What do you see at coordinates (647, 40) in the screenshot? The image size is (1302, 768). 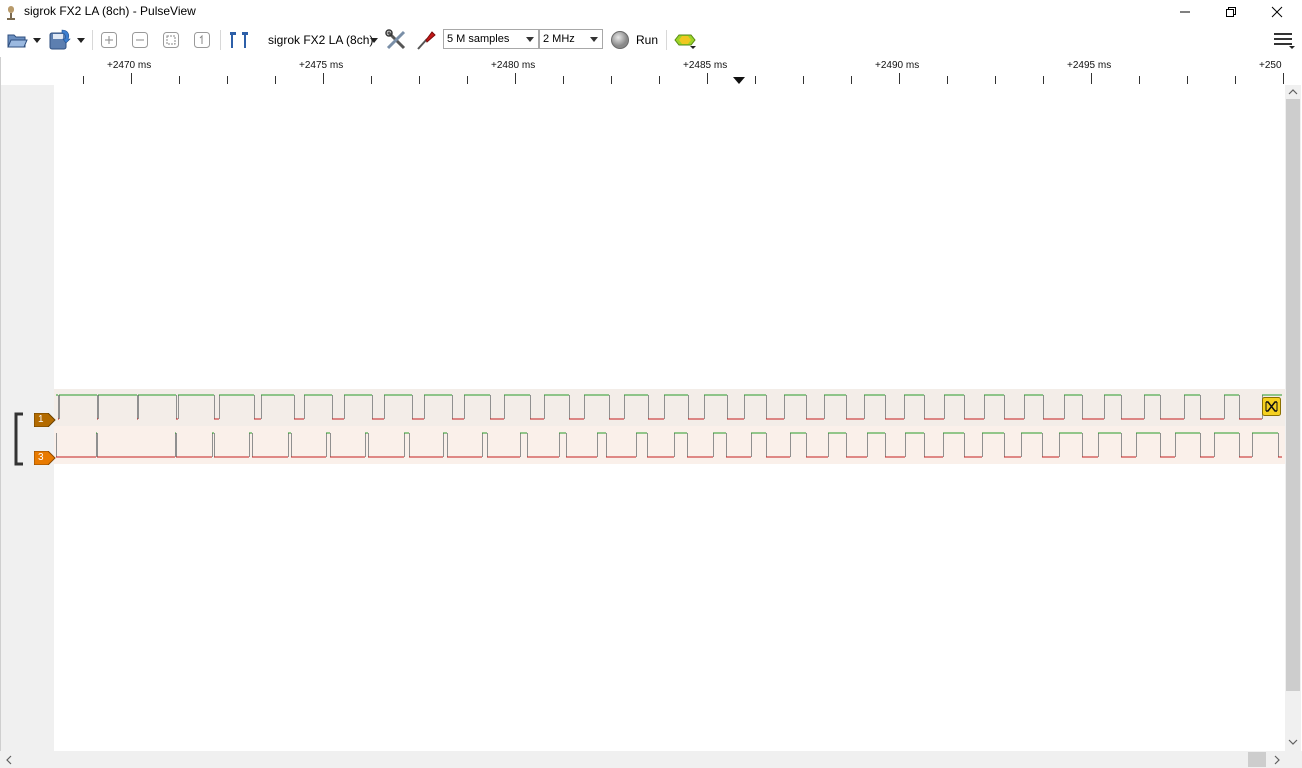 I see `run-label: Run` at bounding box center [647, 40].